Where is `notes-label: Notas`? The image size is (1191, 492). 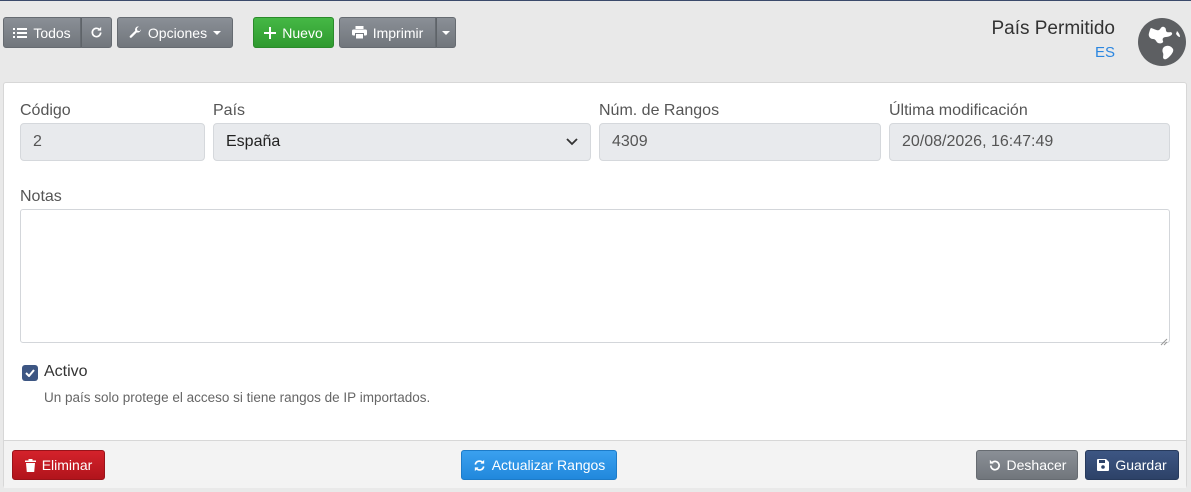 notes-label: Notas is located at coordinates (41, 196).